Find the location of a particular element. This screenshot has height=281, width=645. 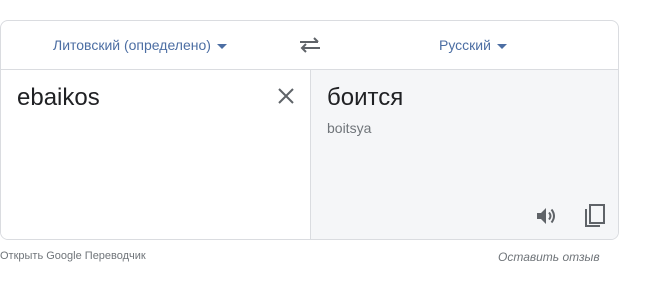

translation-text: боится is located at coordinates (365, 97).